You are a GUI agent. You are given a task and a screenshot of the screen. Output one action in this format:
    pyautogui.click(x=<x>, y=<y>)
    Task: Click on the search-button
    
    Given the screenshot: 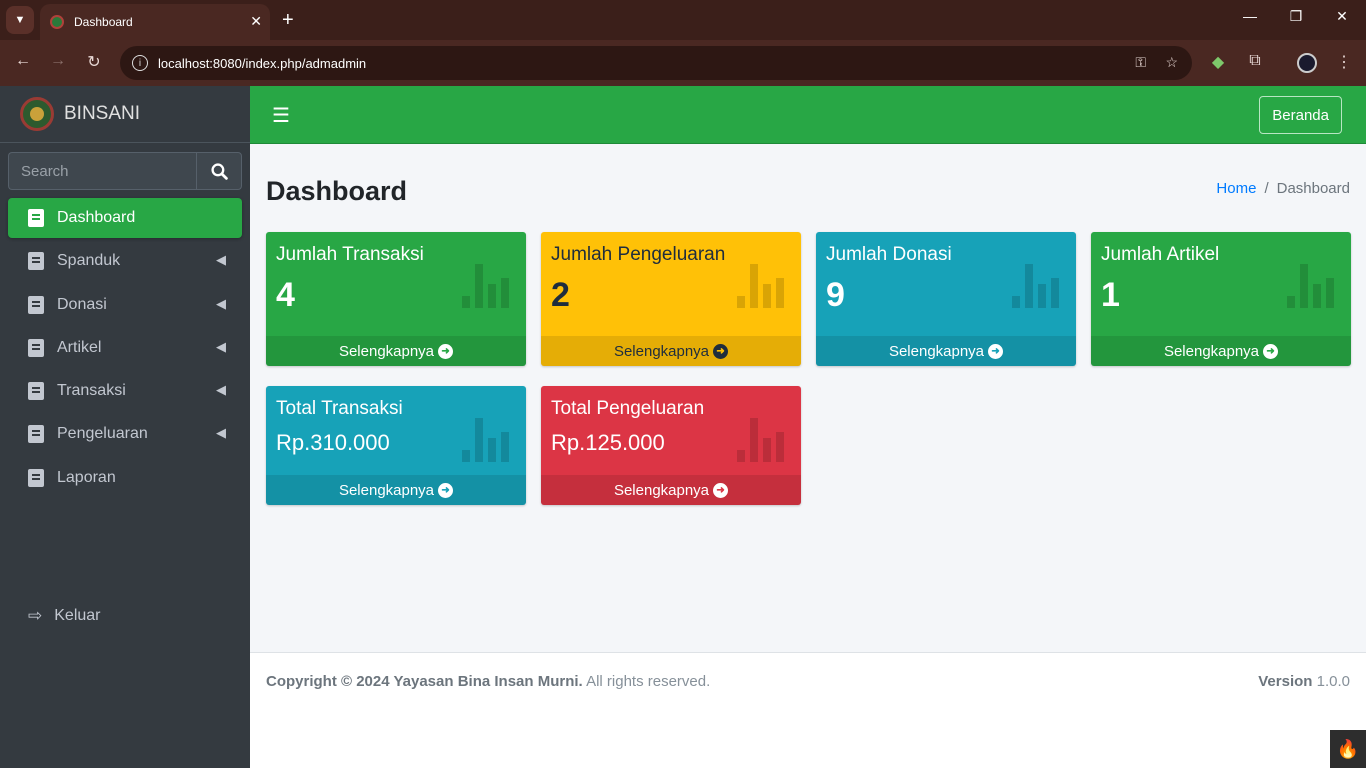 What is the action you would take?
    pyautogui.click(x=219, y=171)
    